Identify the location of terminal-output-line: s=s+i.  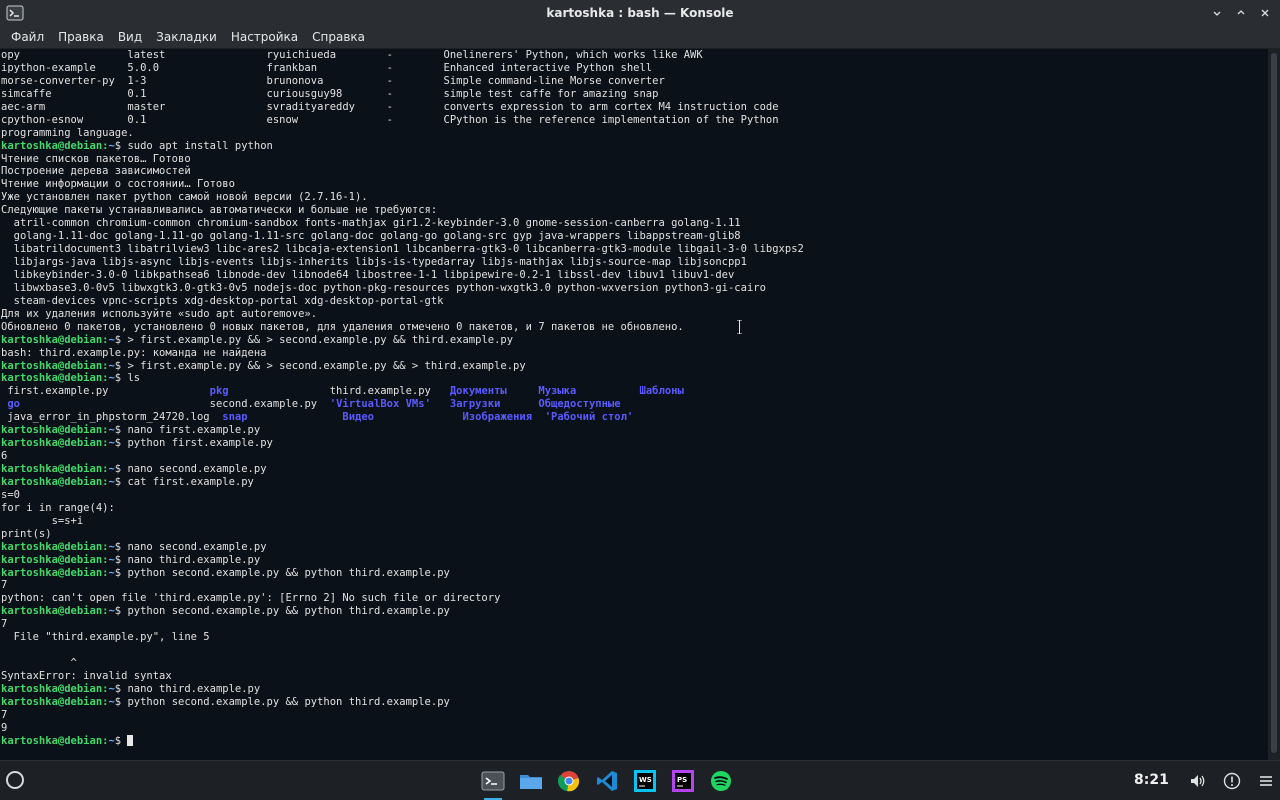
(42, 520).